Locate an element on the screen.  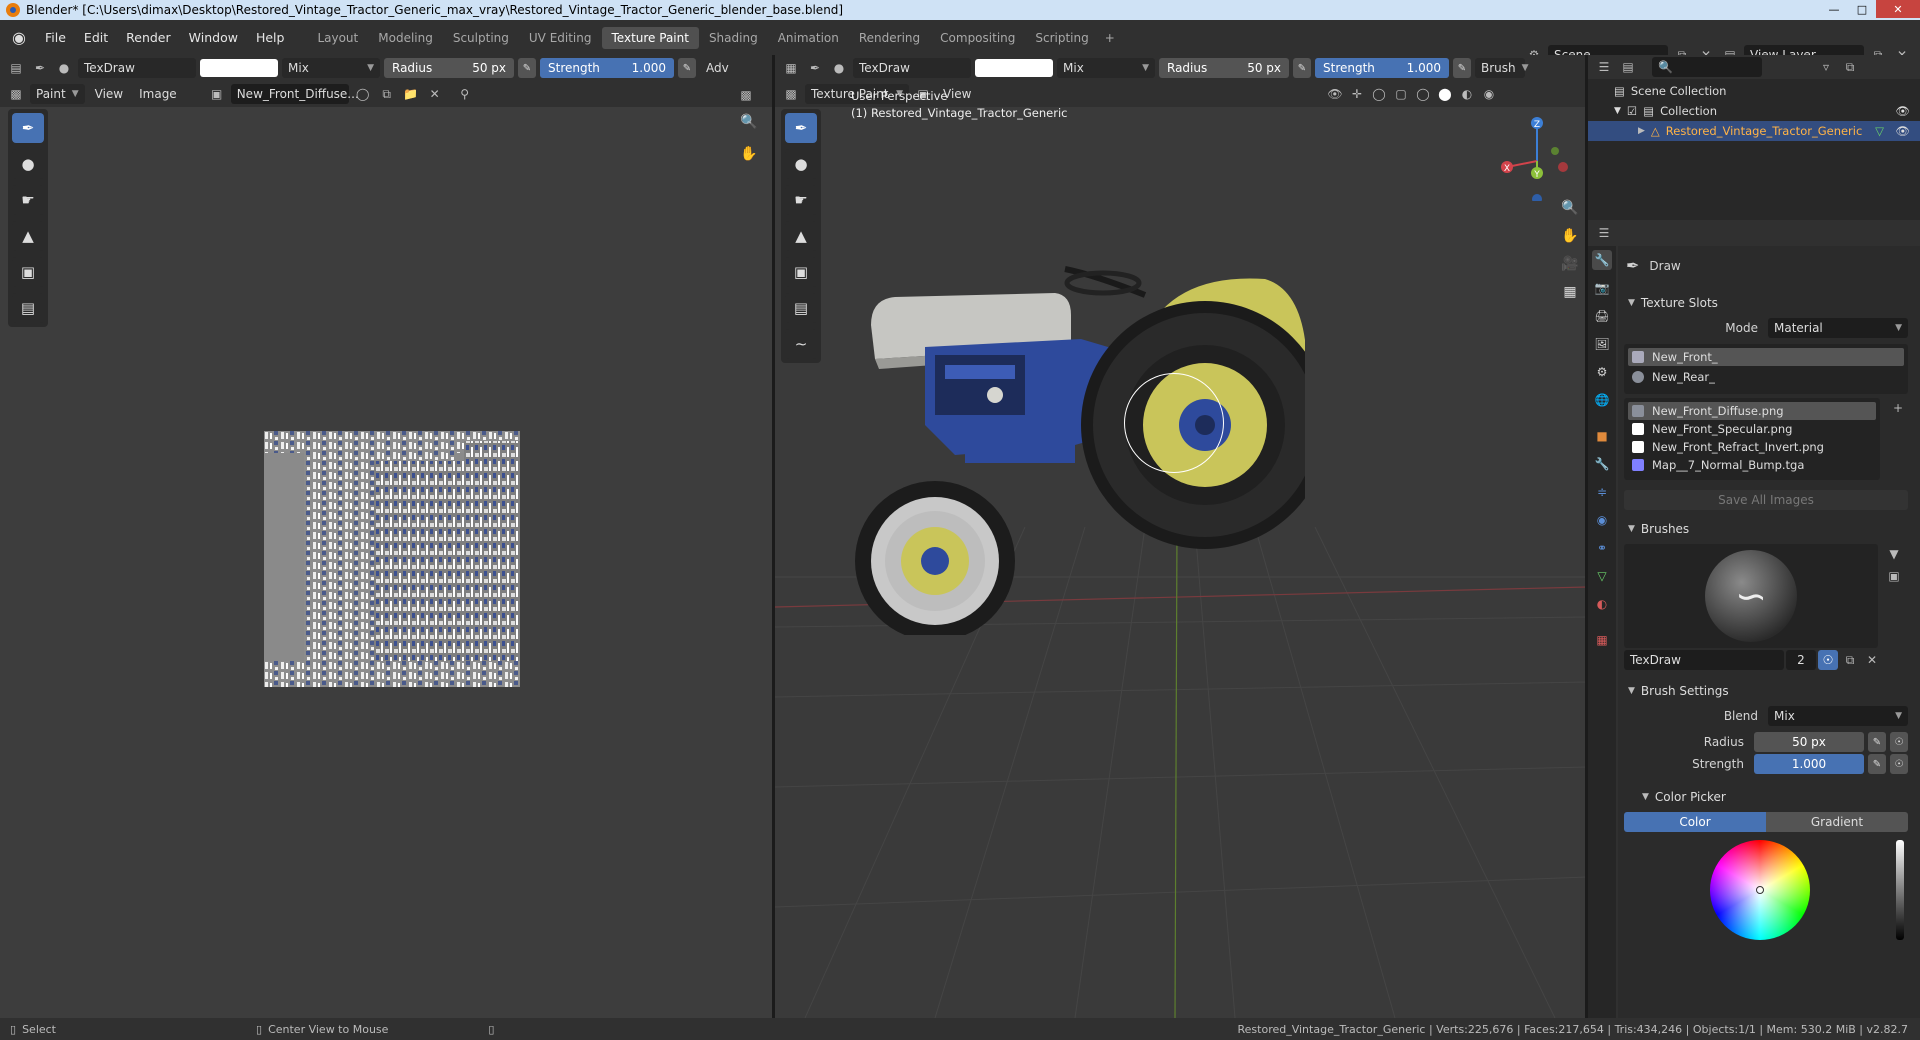
tab-color: Color is located at coordinates (1695, 822).